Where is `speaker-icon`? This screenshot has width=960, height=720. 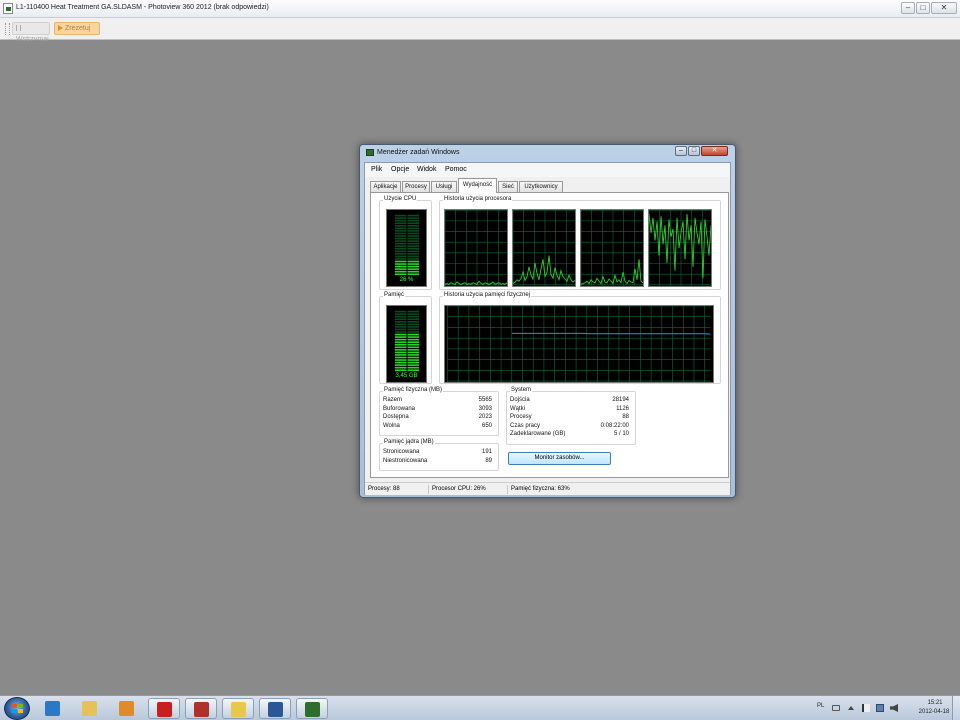
speaker-icon is located at coordinates (894, 708).